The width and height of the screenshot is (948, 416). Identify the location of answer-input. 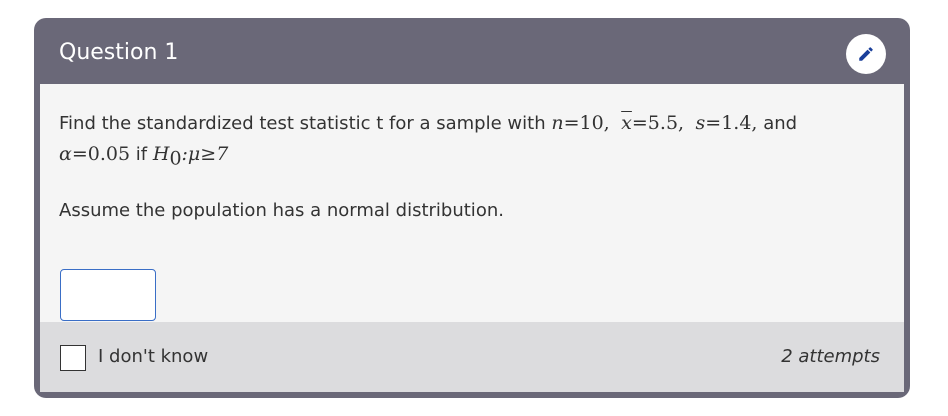
(108, 295).